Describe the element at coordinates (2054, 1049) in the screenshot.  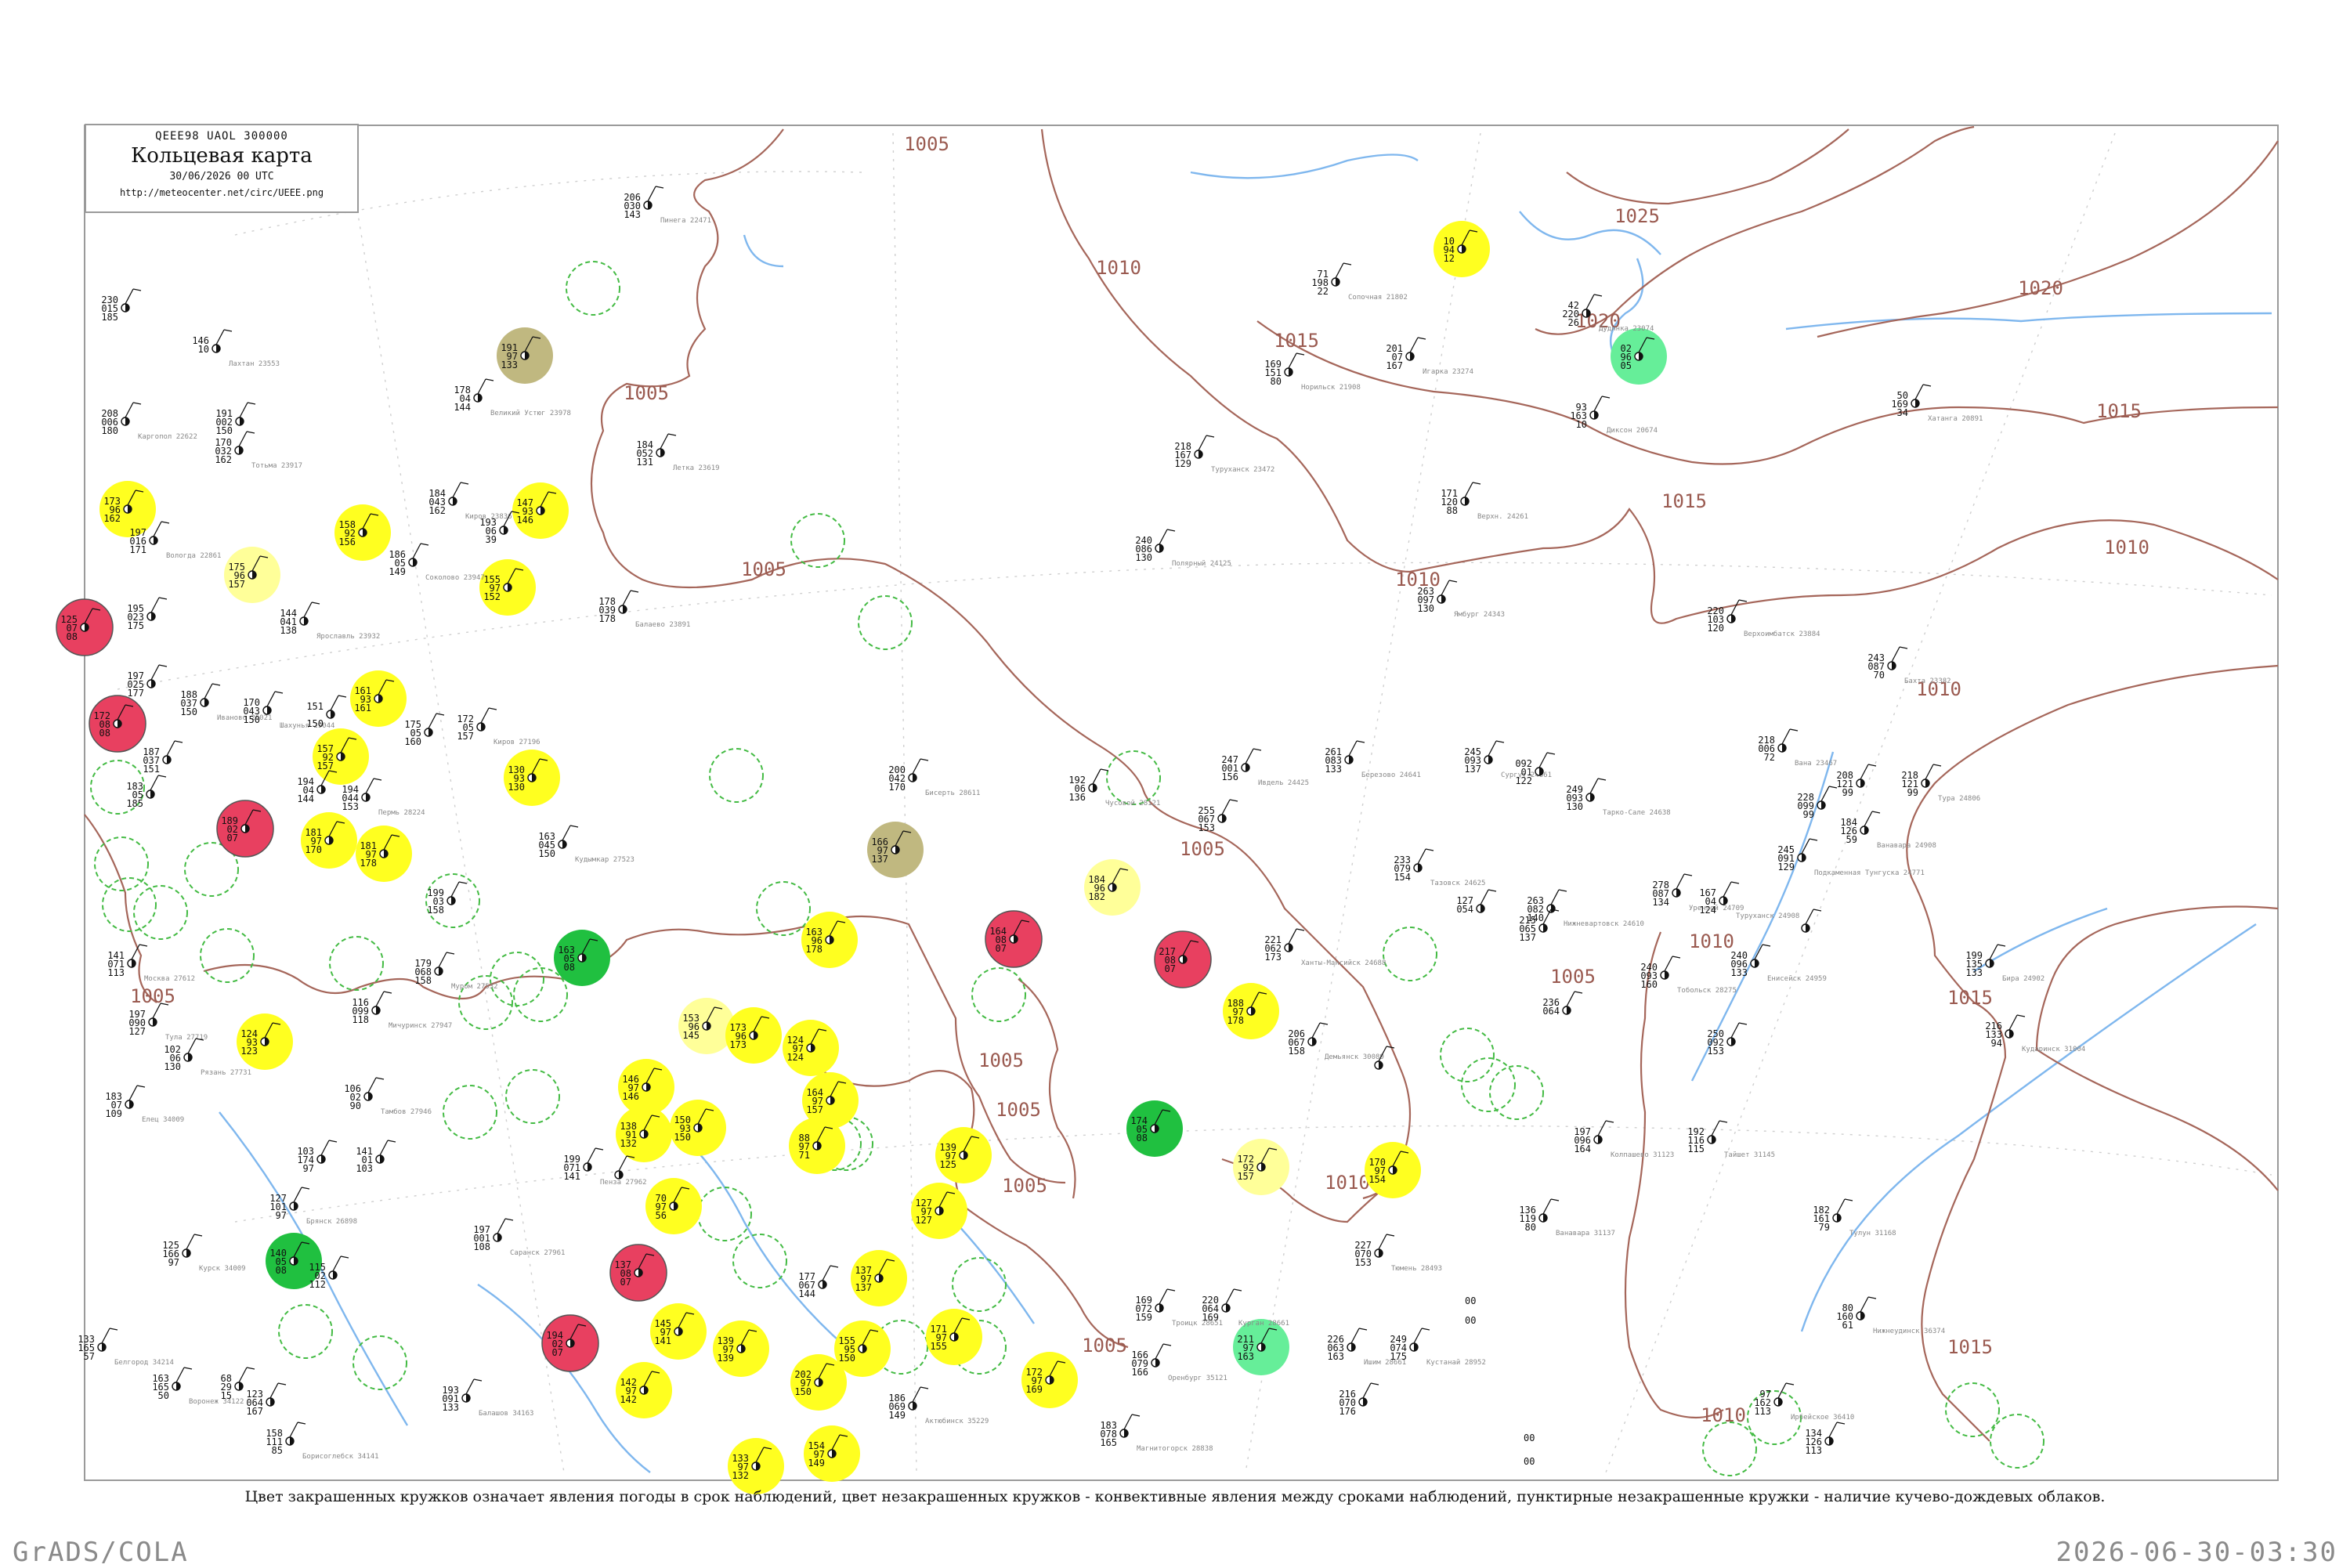
I see `station-name: Кударинск 31004` at that location.